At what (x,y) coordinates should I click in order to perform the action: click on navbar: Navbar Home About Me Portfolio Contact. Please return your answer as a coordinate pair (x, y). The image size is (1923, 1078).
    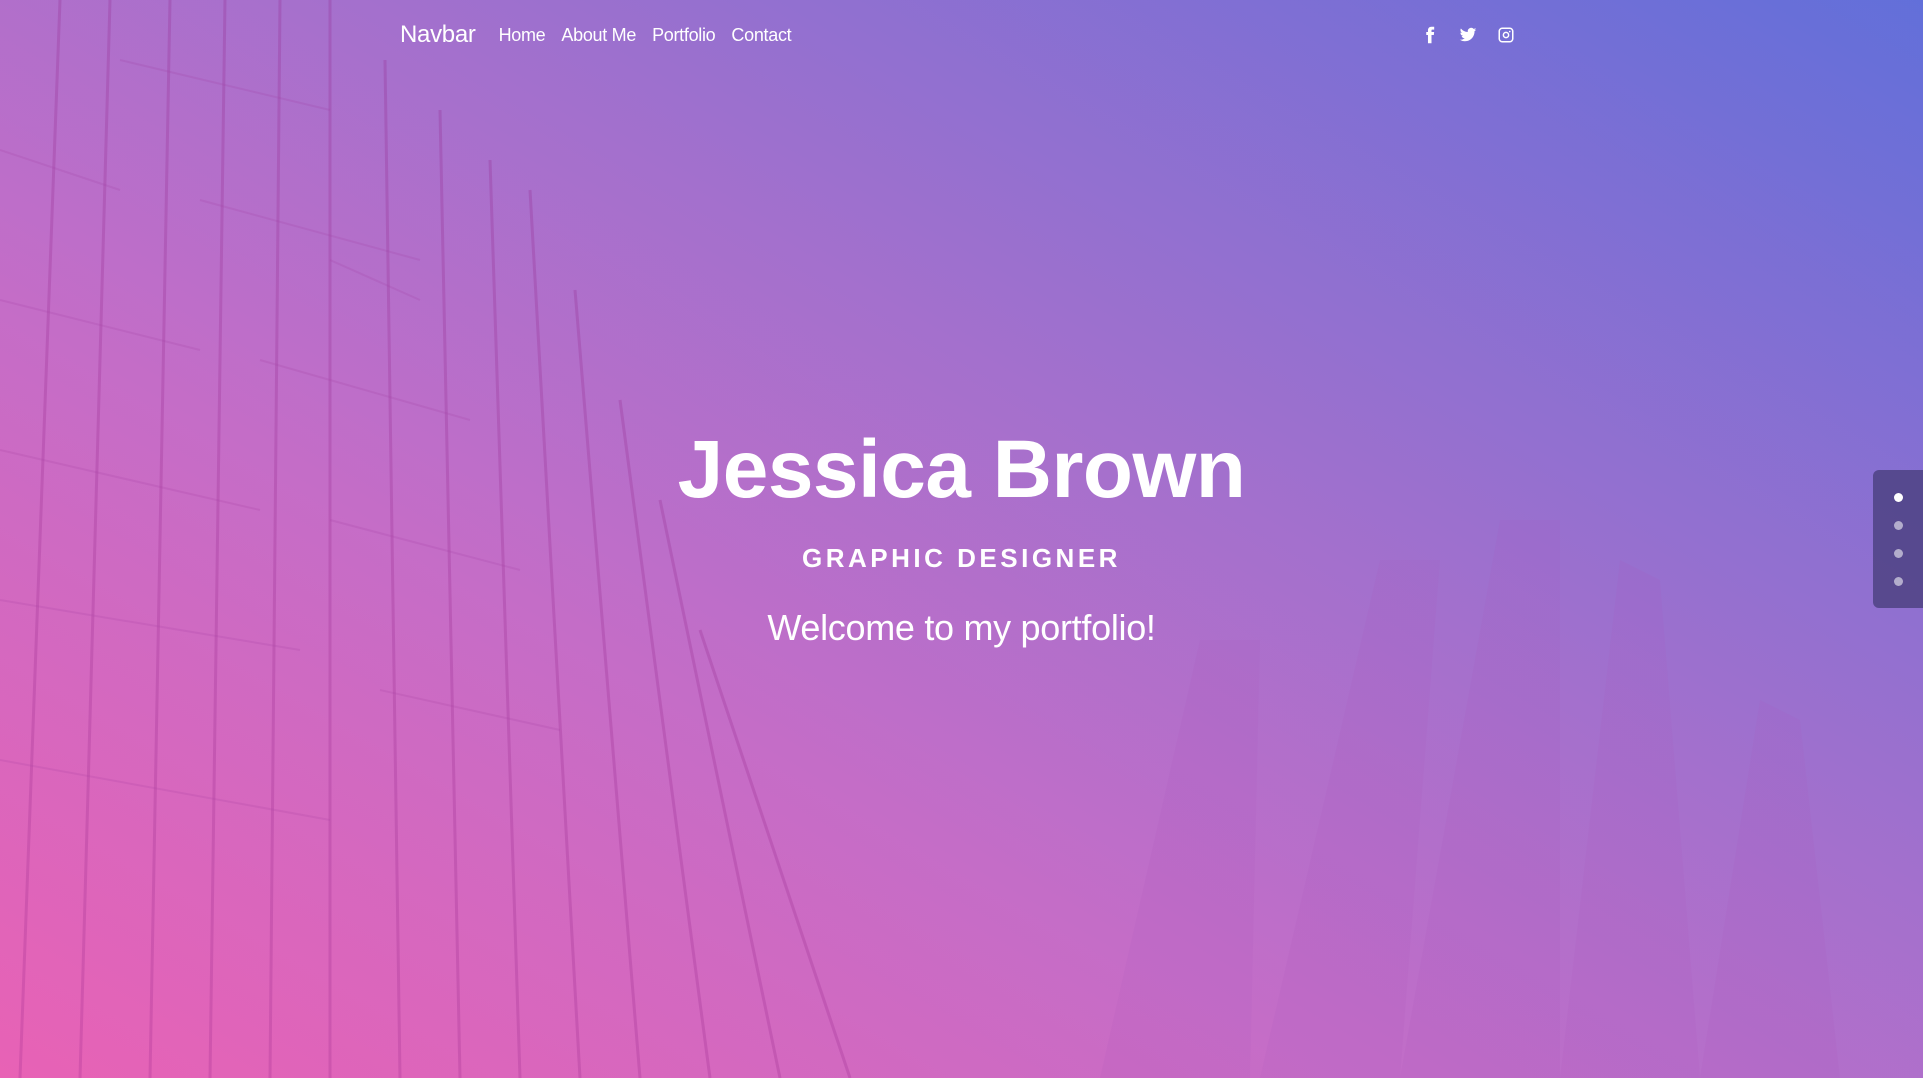
    Looking at the image, I should click on (957, 35).